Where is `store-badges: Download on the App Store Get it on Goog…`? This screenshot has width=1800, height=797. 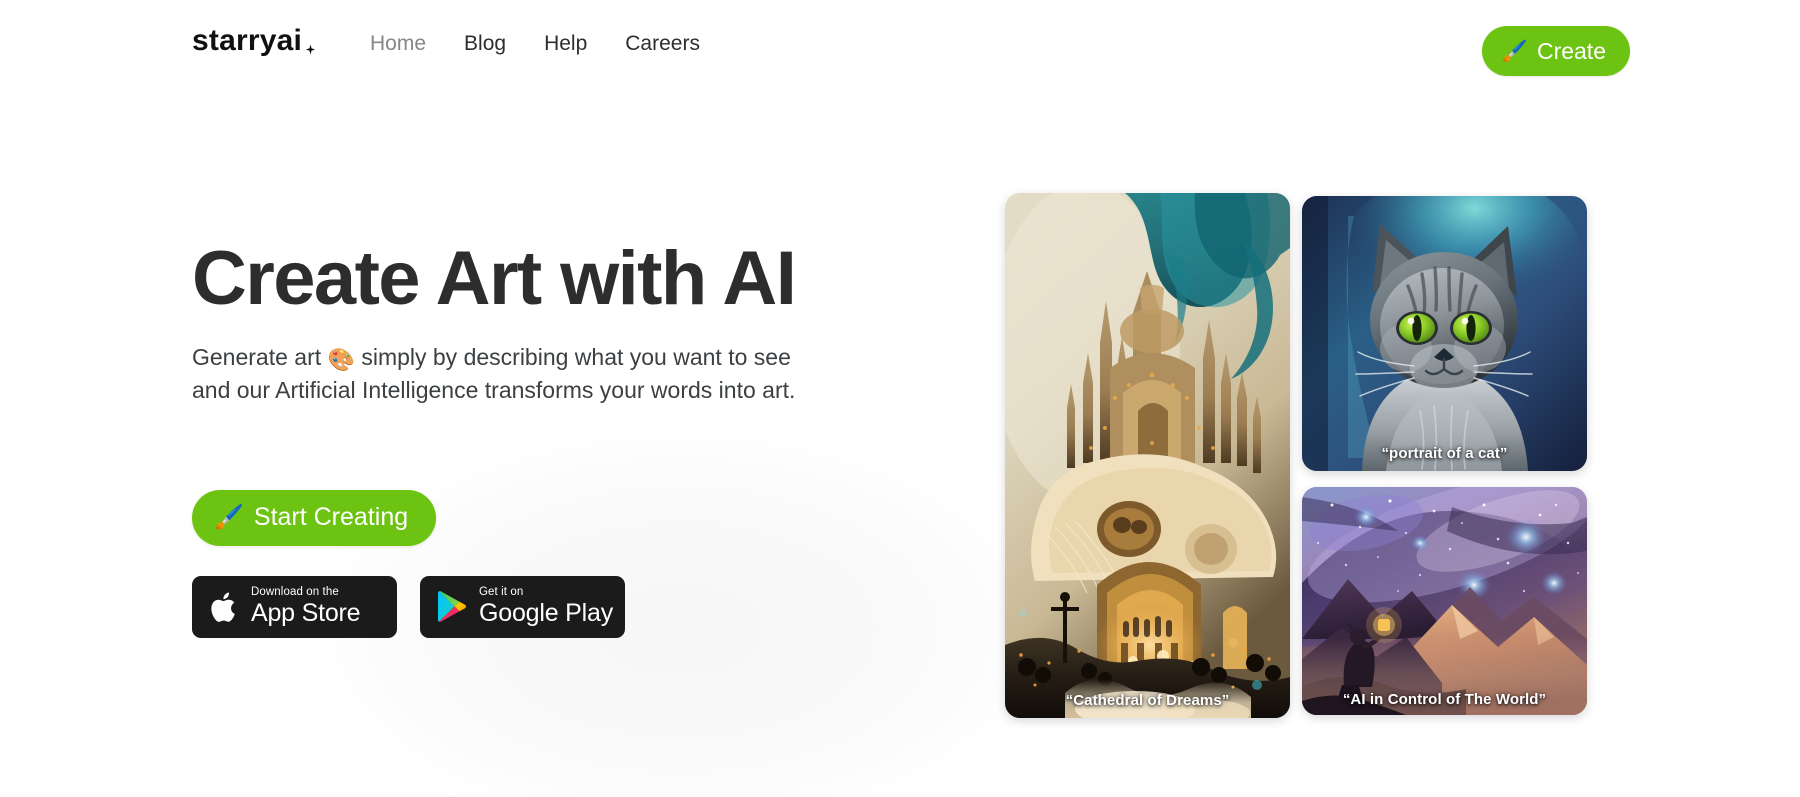 store-badges: Download on the App Store Get it on Goog… is located at coordinates (532, 606).